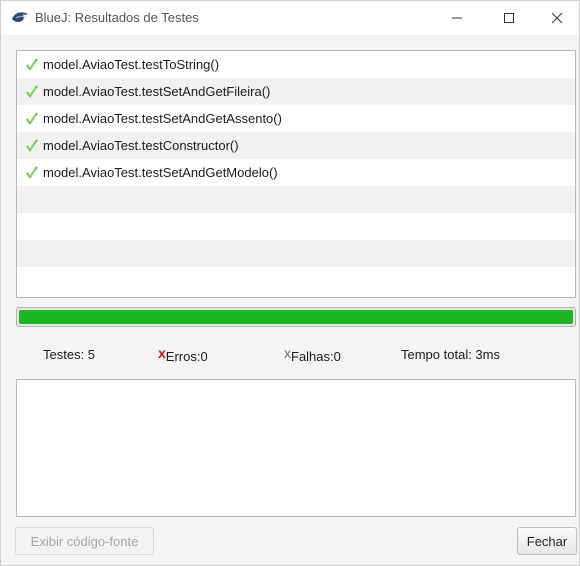 This screenshot has width=580, height=566. What do you see at coordinates (547, 541) in the screenshot?
I see `close-button: Fechar` at bounding box center [547, 541].